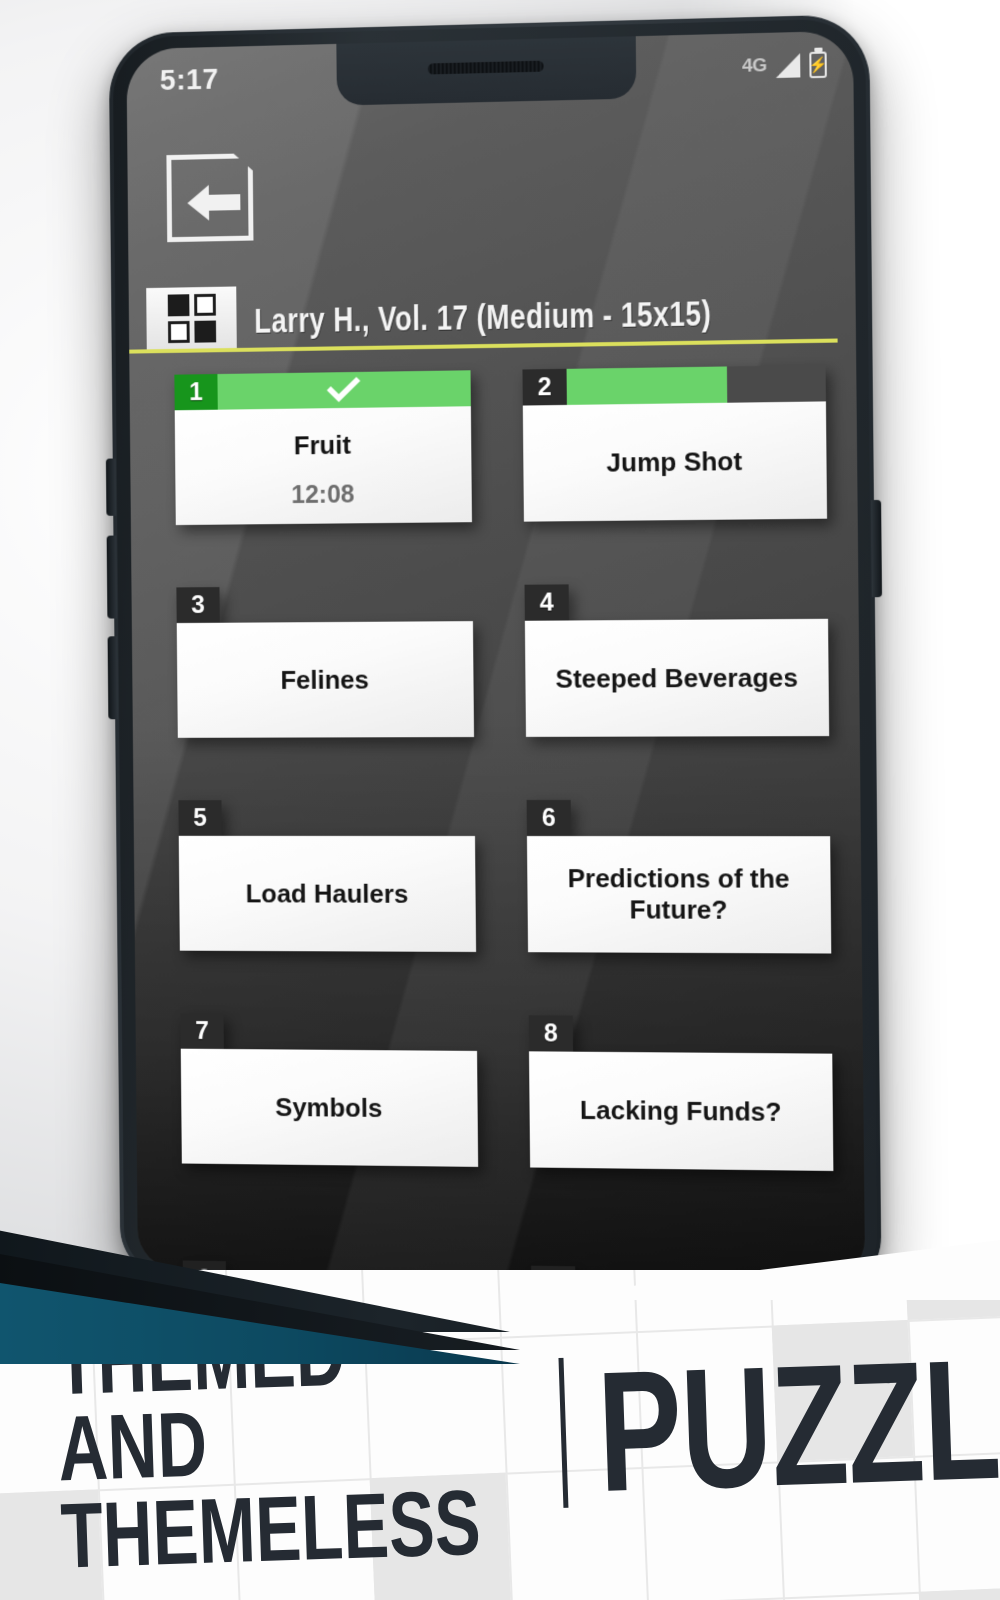 This screenshot has width=1000, height=1600. Describe the element at coordinates (214, 202) in the screenshot. I see `back-arrow-icon` at that location.